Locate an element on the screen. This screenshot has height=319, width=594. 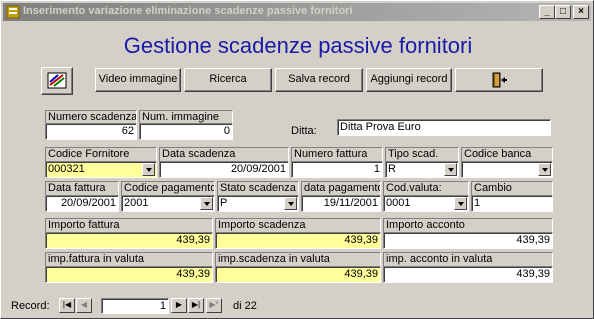
data-pagamento-field: 19/11/2001 is located at coordinates (341, 203).